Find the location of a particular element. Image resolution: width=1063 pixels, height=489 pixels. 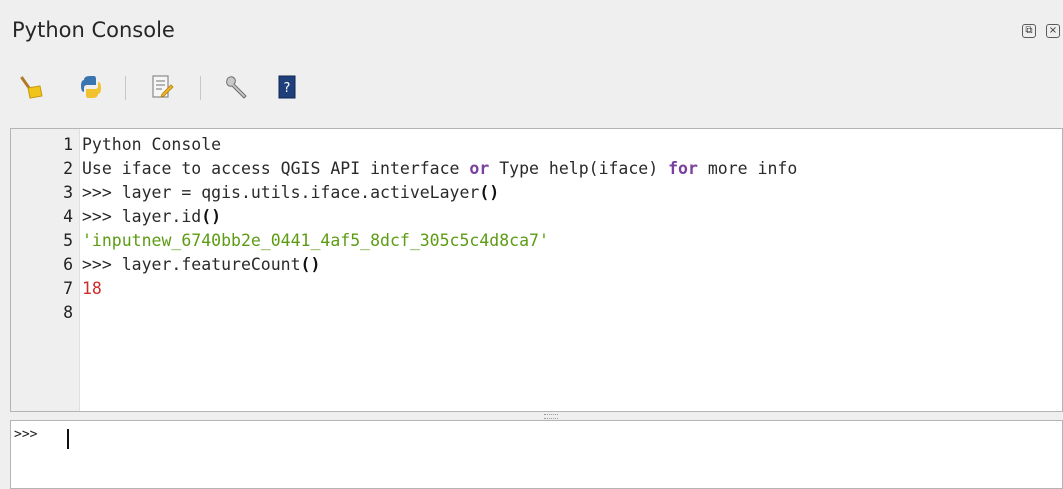

console-toolbar: ? is located at coordinates (531, 88).